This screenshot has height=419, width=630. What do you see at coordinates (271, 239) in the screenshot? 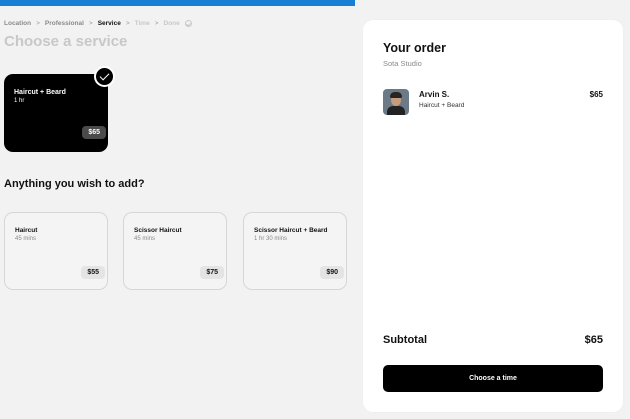
I see `addon-duration: 1 hr 30 mins` at bounding box center [271, 239].